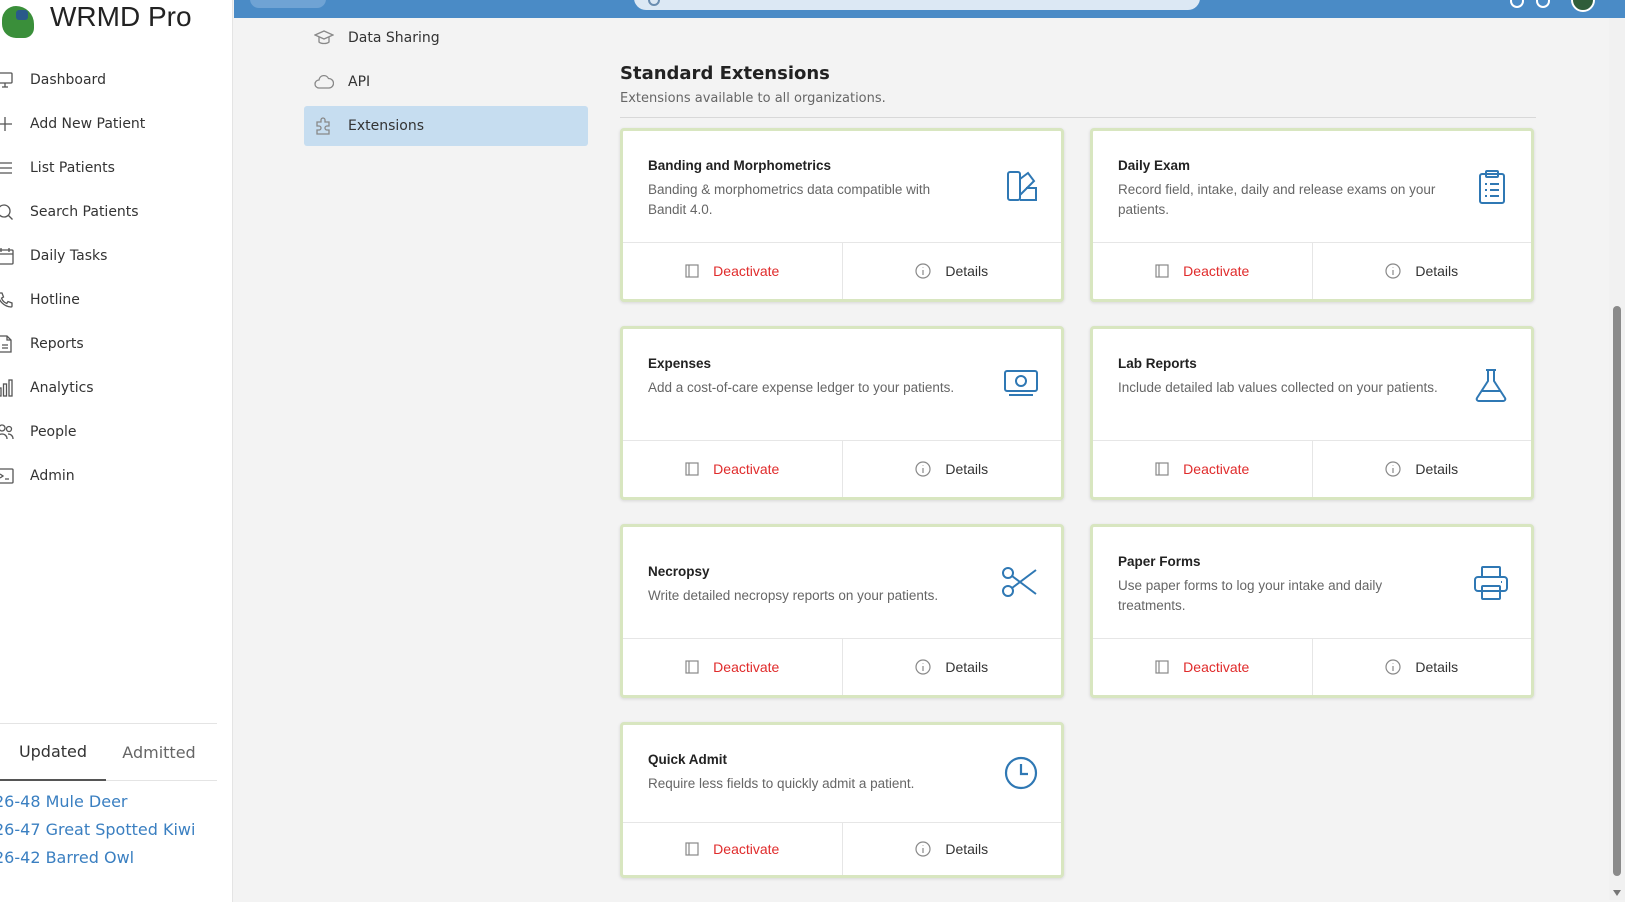 Image resolution: width=1625 pixels, height=902 pixels. Describe the element at coordinates (116, 124) in the screenshot. I see `nav-add-new-patient: Add New Patient` at that location.